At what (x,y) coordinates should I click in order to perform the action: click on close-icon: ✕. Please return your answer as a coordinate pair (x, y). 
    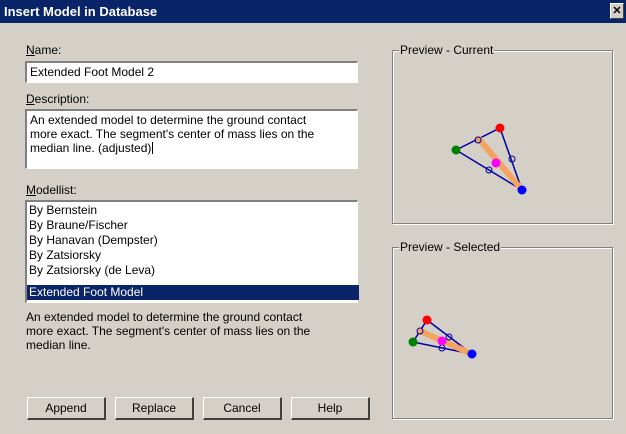
    Looking at the image, I should click on (617, 11).